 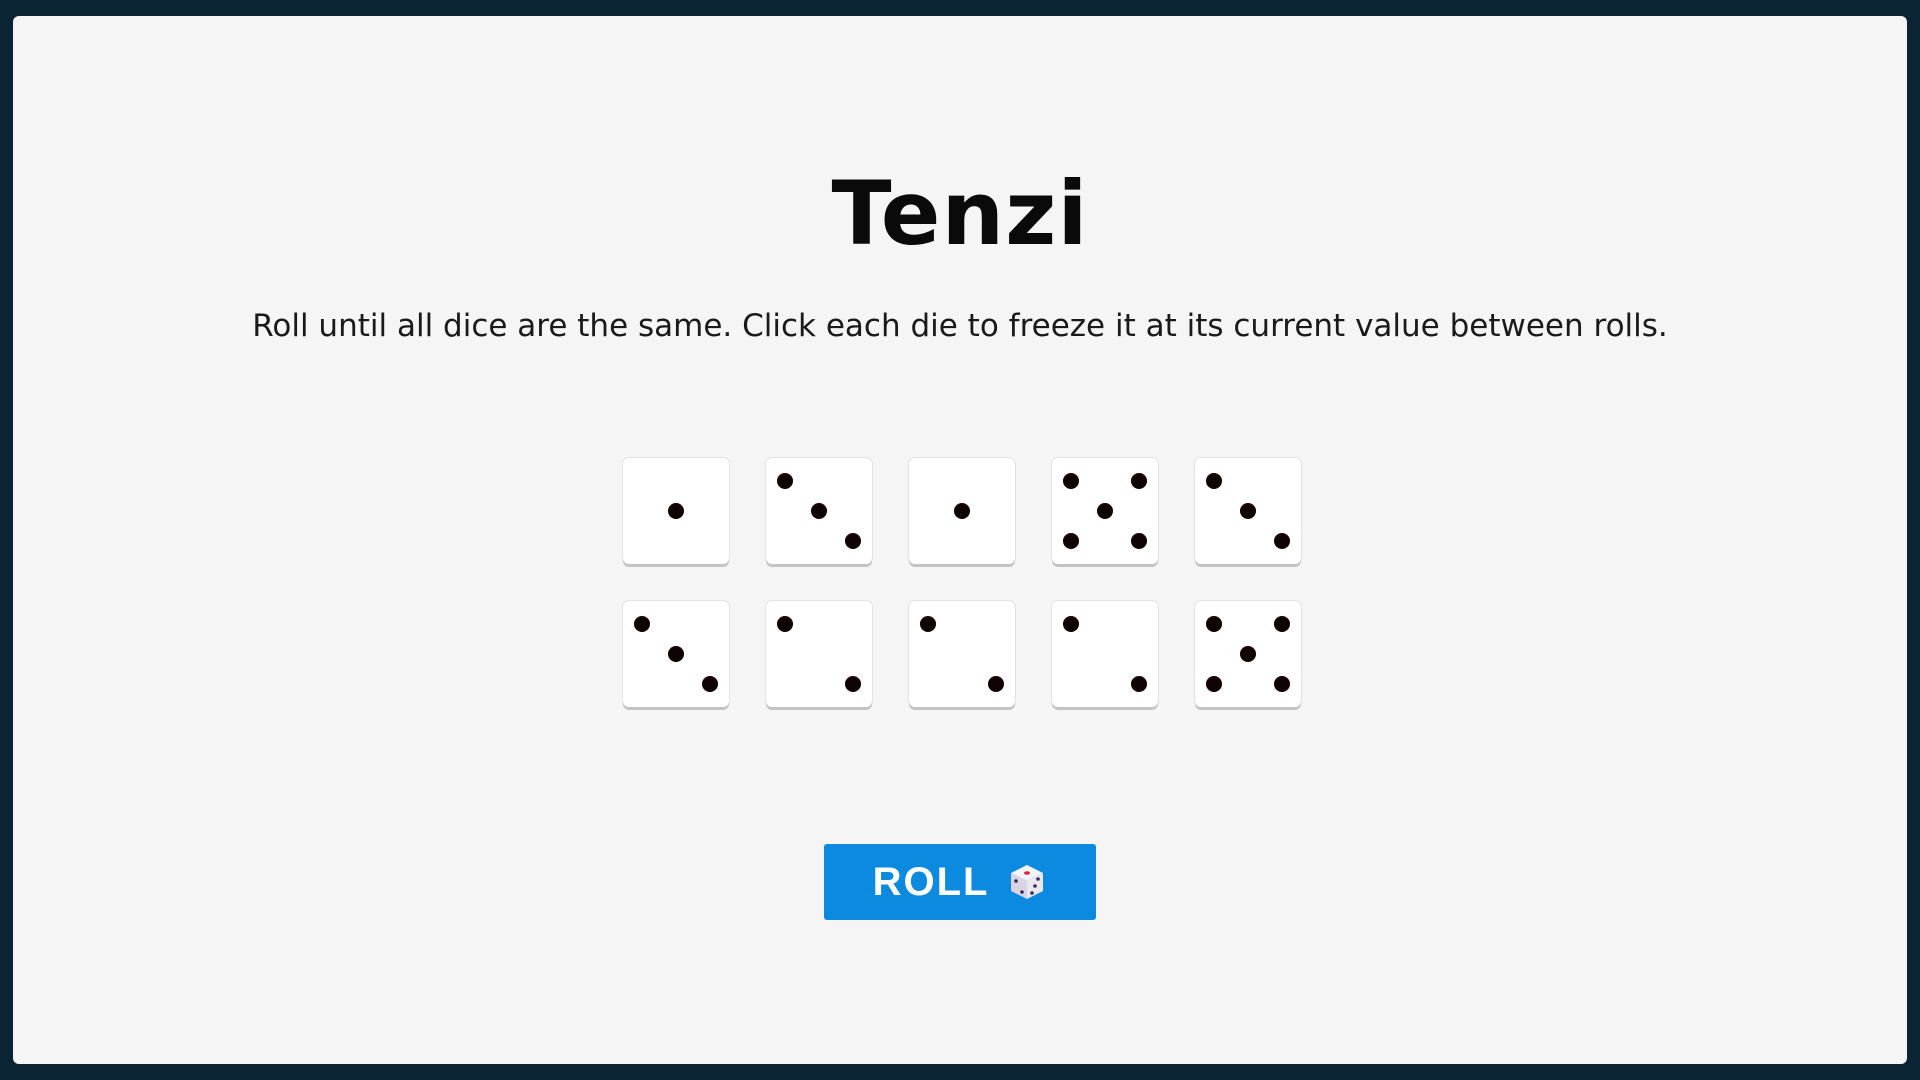 What do you see at coordinates (960, 213) in the screenshot?
I see `page-title: Tenzi` at bounding box center [960, 213].